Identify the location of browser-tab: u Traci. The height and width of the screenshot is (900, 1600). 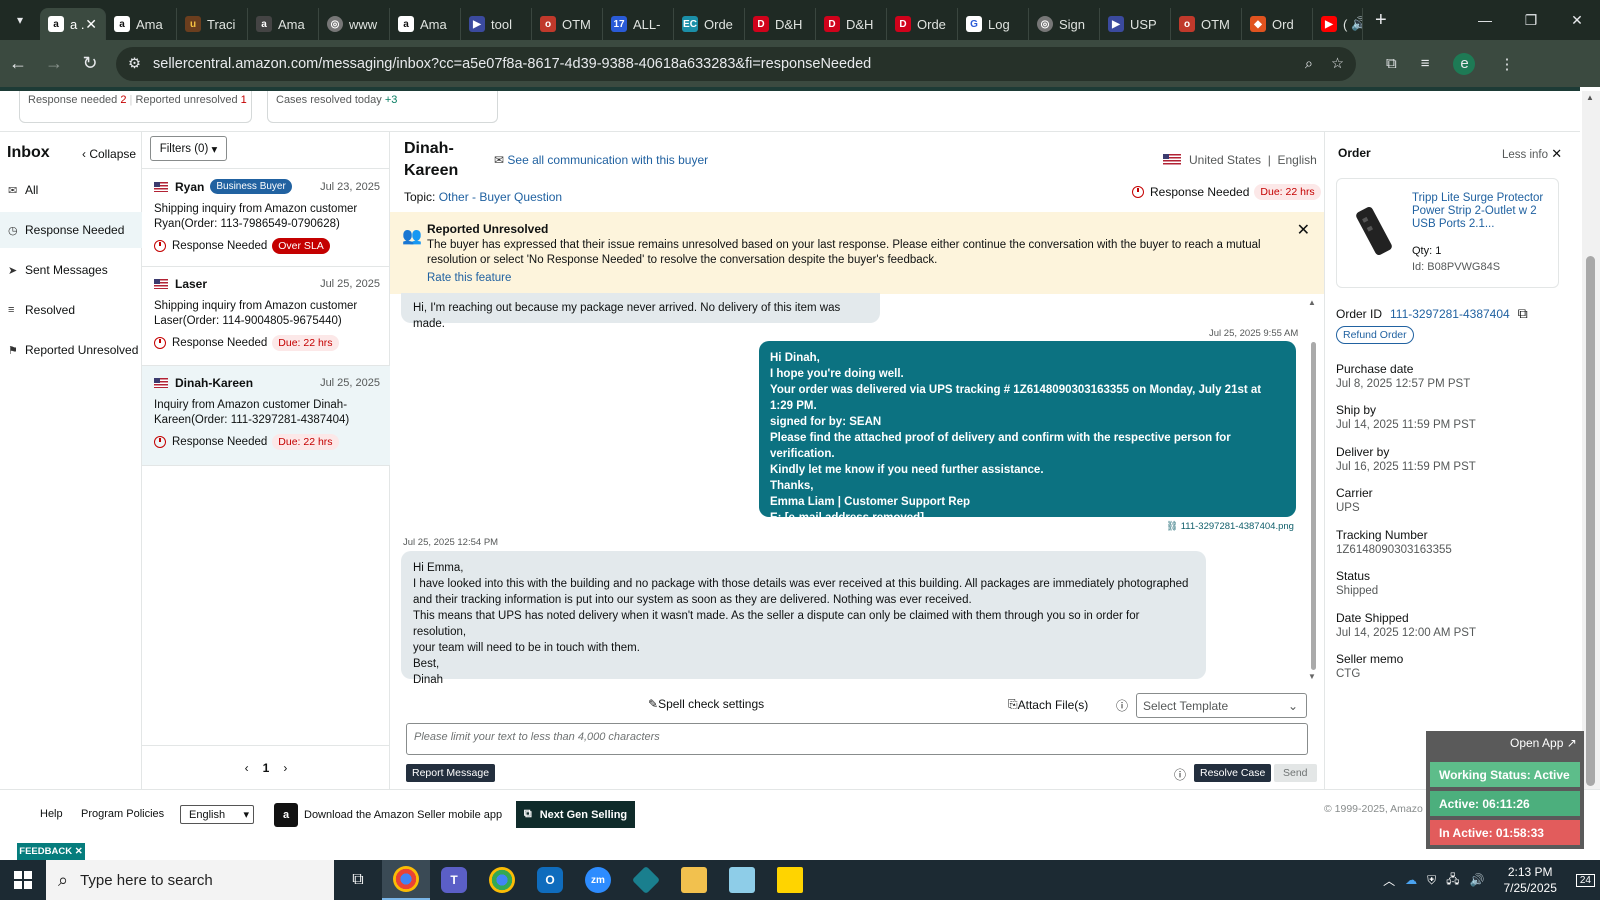
(212, 24).